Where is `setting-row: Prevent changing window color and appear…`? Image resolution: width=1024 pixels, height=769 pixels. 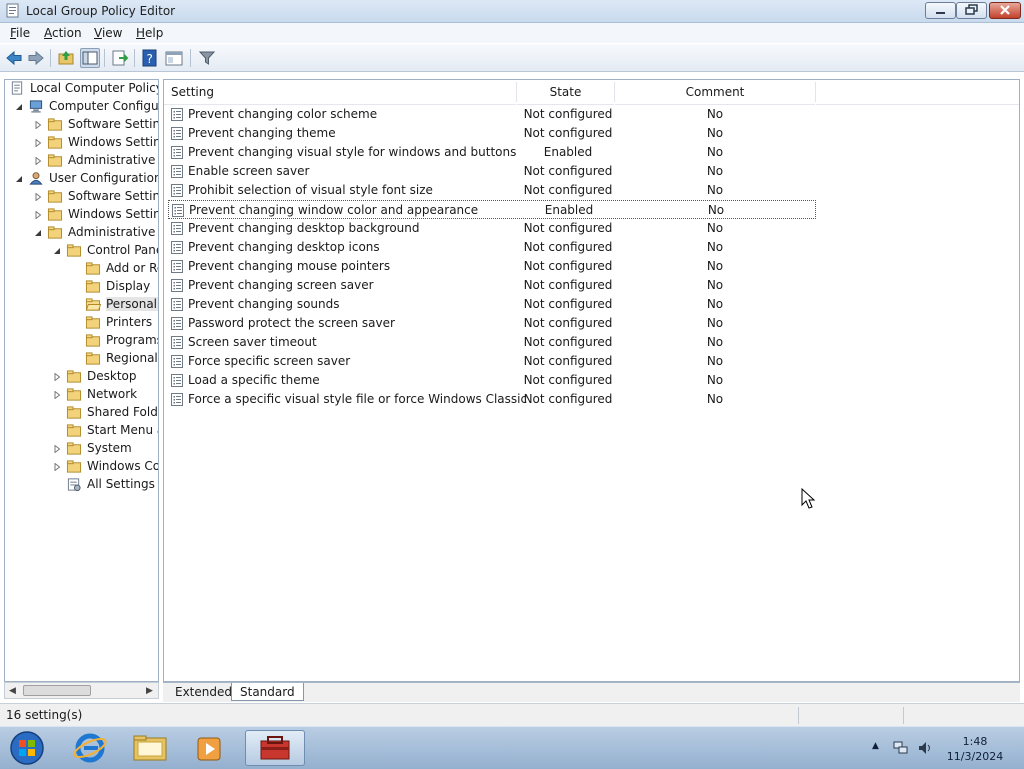 setting-row: Prevent changing window color and appear… is located at coordinates (492, 209).